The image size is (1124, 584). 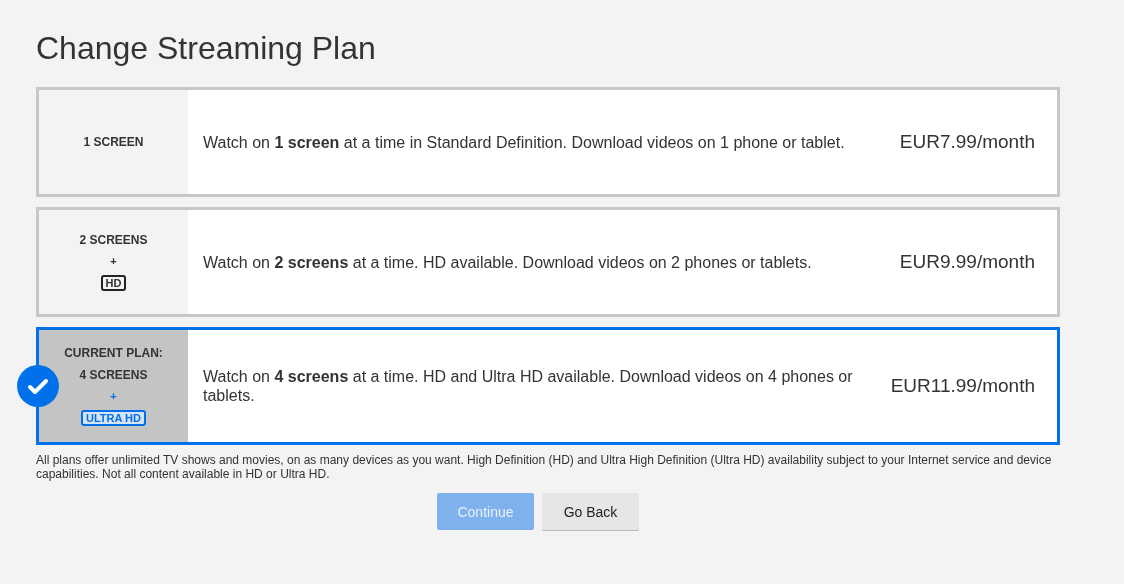 What do you see at coordinates (113, 283) in the screenshot?
I see `hd-badge: HD` at bounding box center [113, 283].